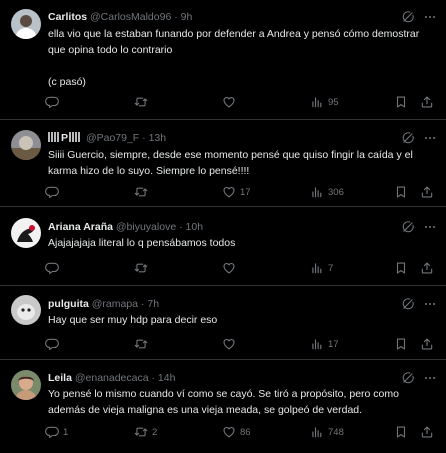  What do you see at coordinates (130, 17) in the screenshot?
I see `user-handle: @CarlosMaldo96` at bounding box center [130, 17].